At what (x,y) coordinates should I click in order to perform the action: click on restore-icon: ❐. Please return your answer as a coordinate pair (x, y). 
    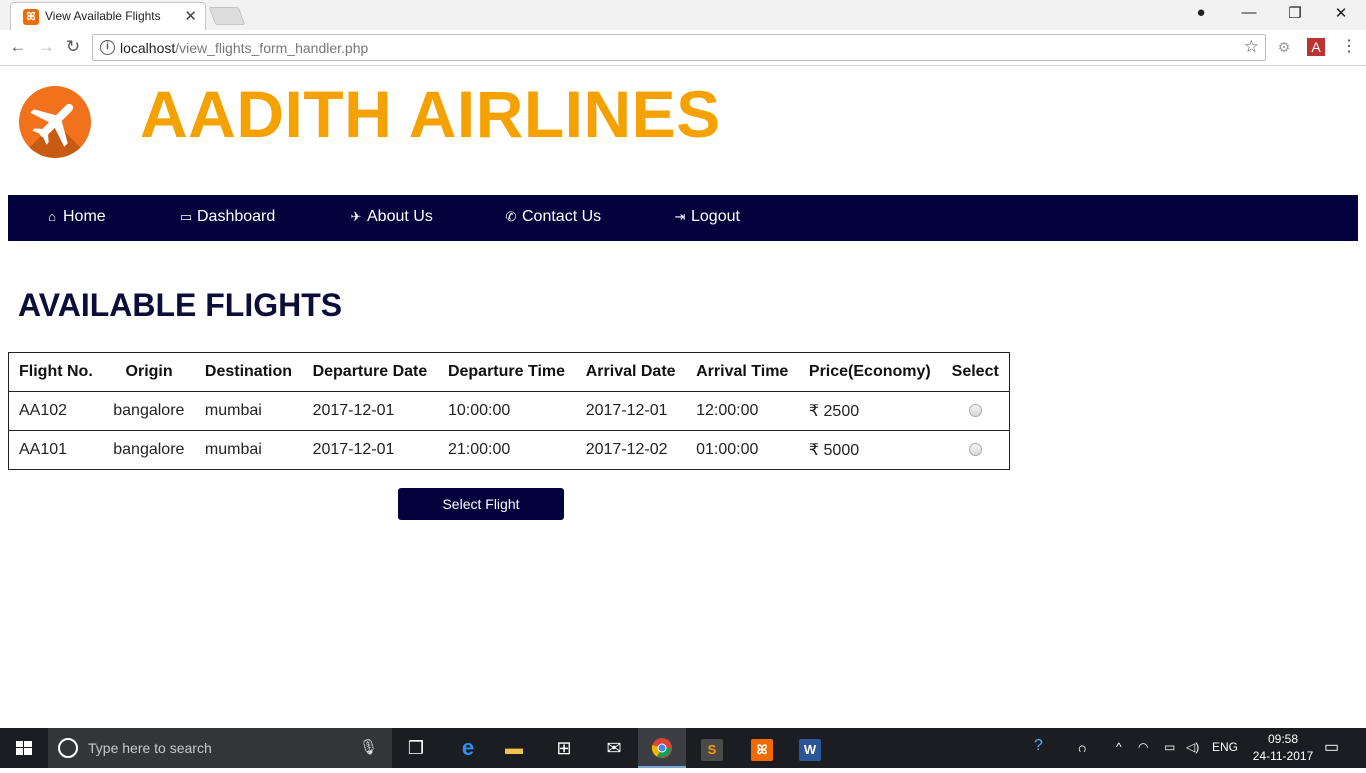
    Looking at the image, I should click on (1295, 13).